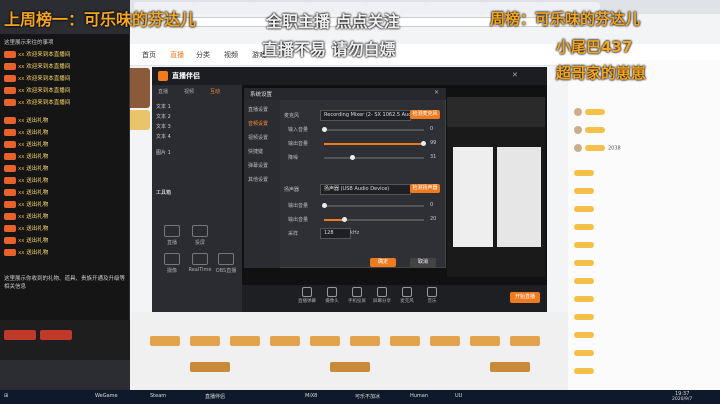  I want to click on taskbar-item: MiX8, so click(311, 396).